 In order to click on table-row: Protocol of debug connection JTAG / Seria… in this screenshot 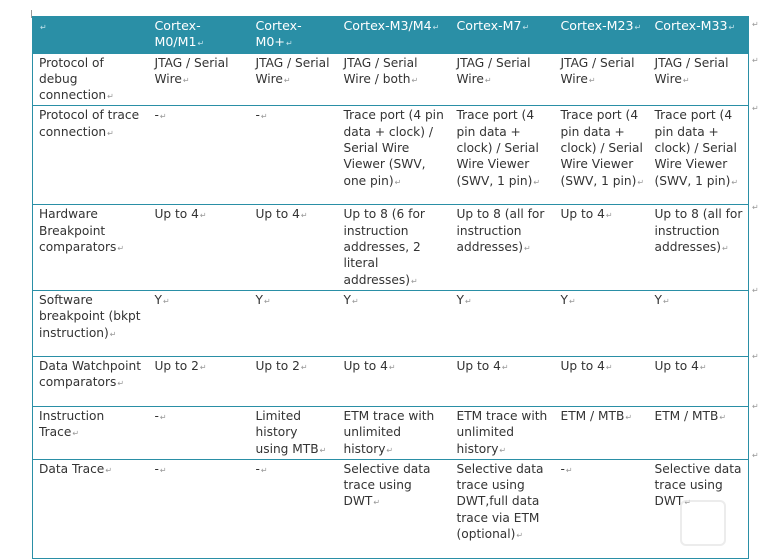, I will do `click(390, 79)`.